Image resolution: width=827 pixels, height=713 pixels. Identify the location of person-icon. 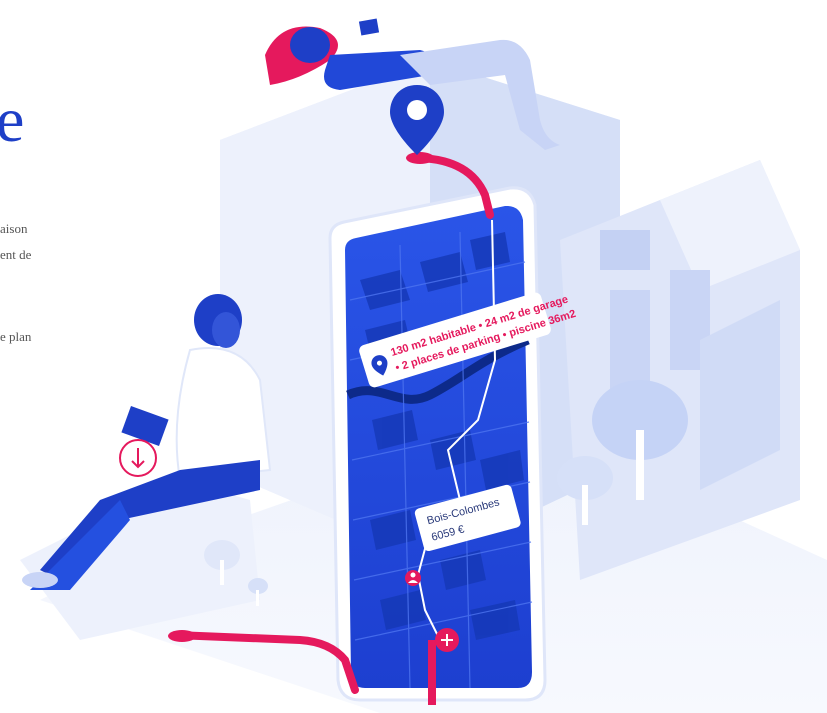
(413, 578).